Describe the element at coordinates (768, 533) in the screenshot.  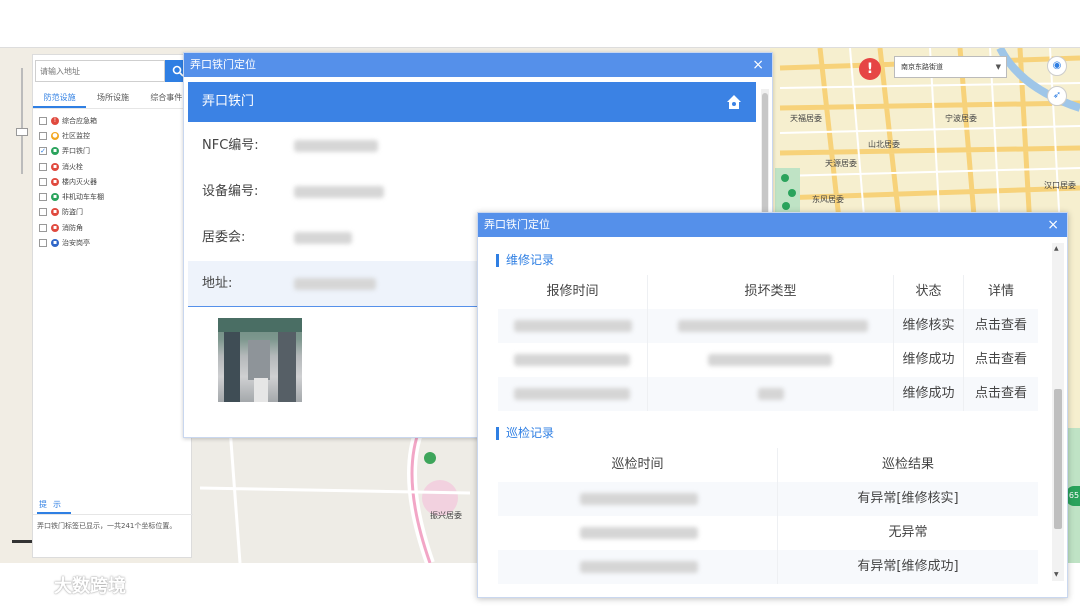
I see `table-row: 无异常` at that location.